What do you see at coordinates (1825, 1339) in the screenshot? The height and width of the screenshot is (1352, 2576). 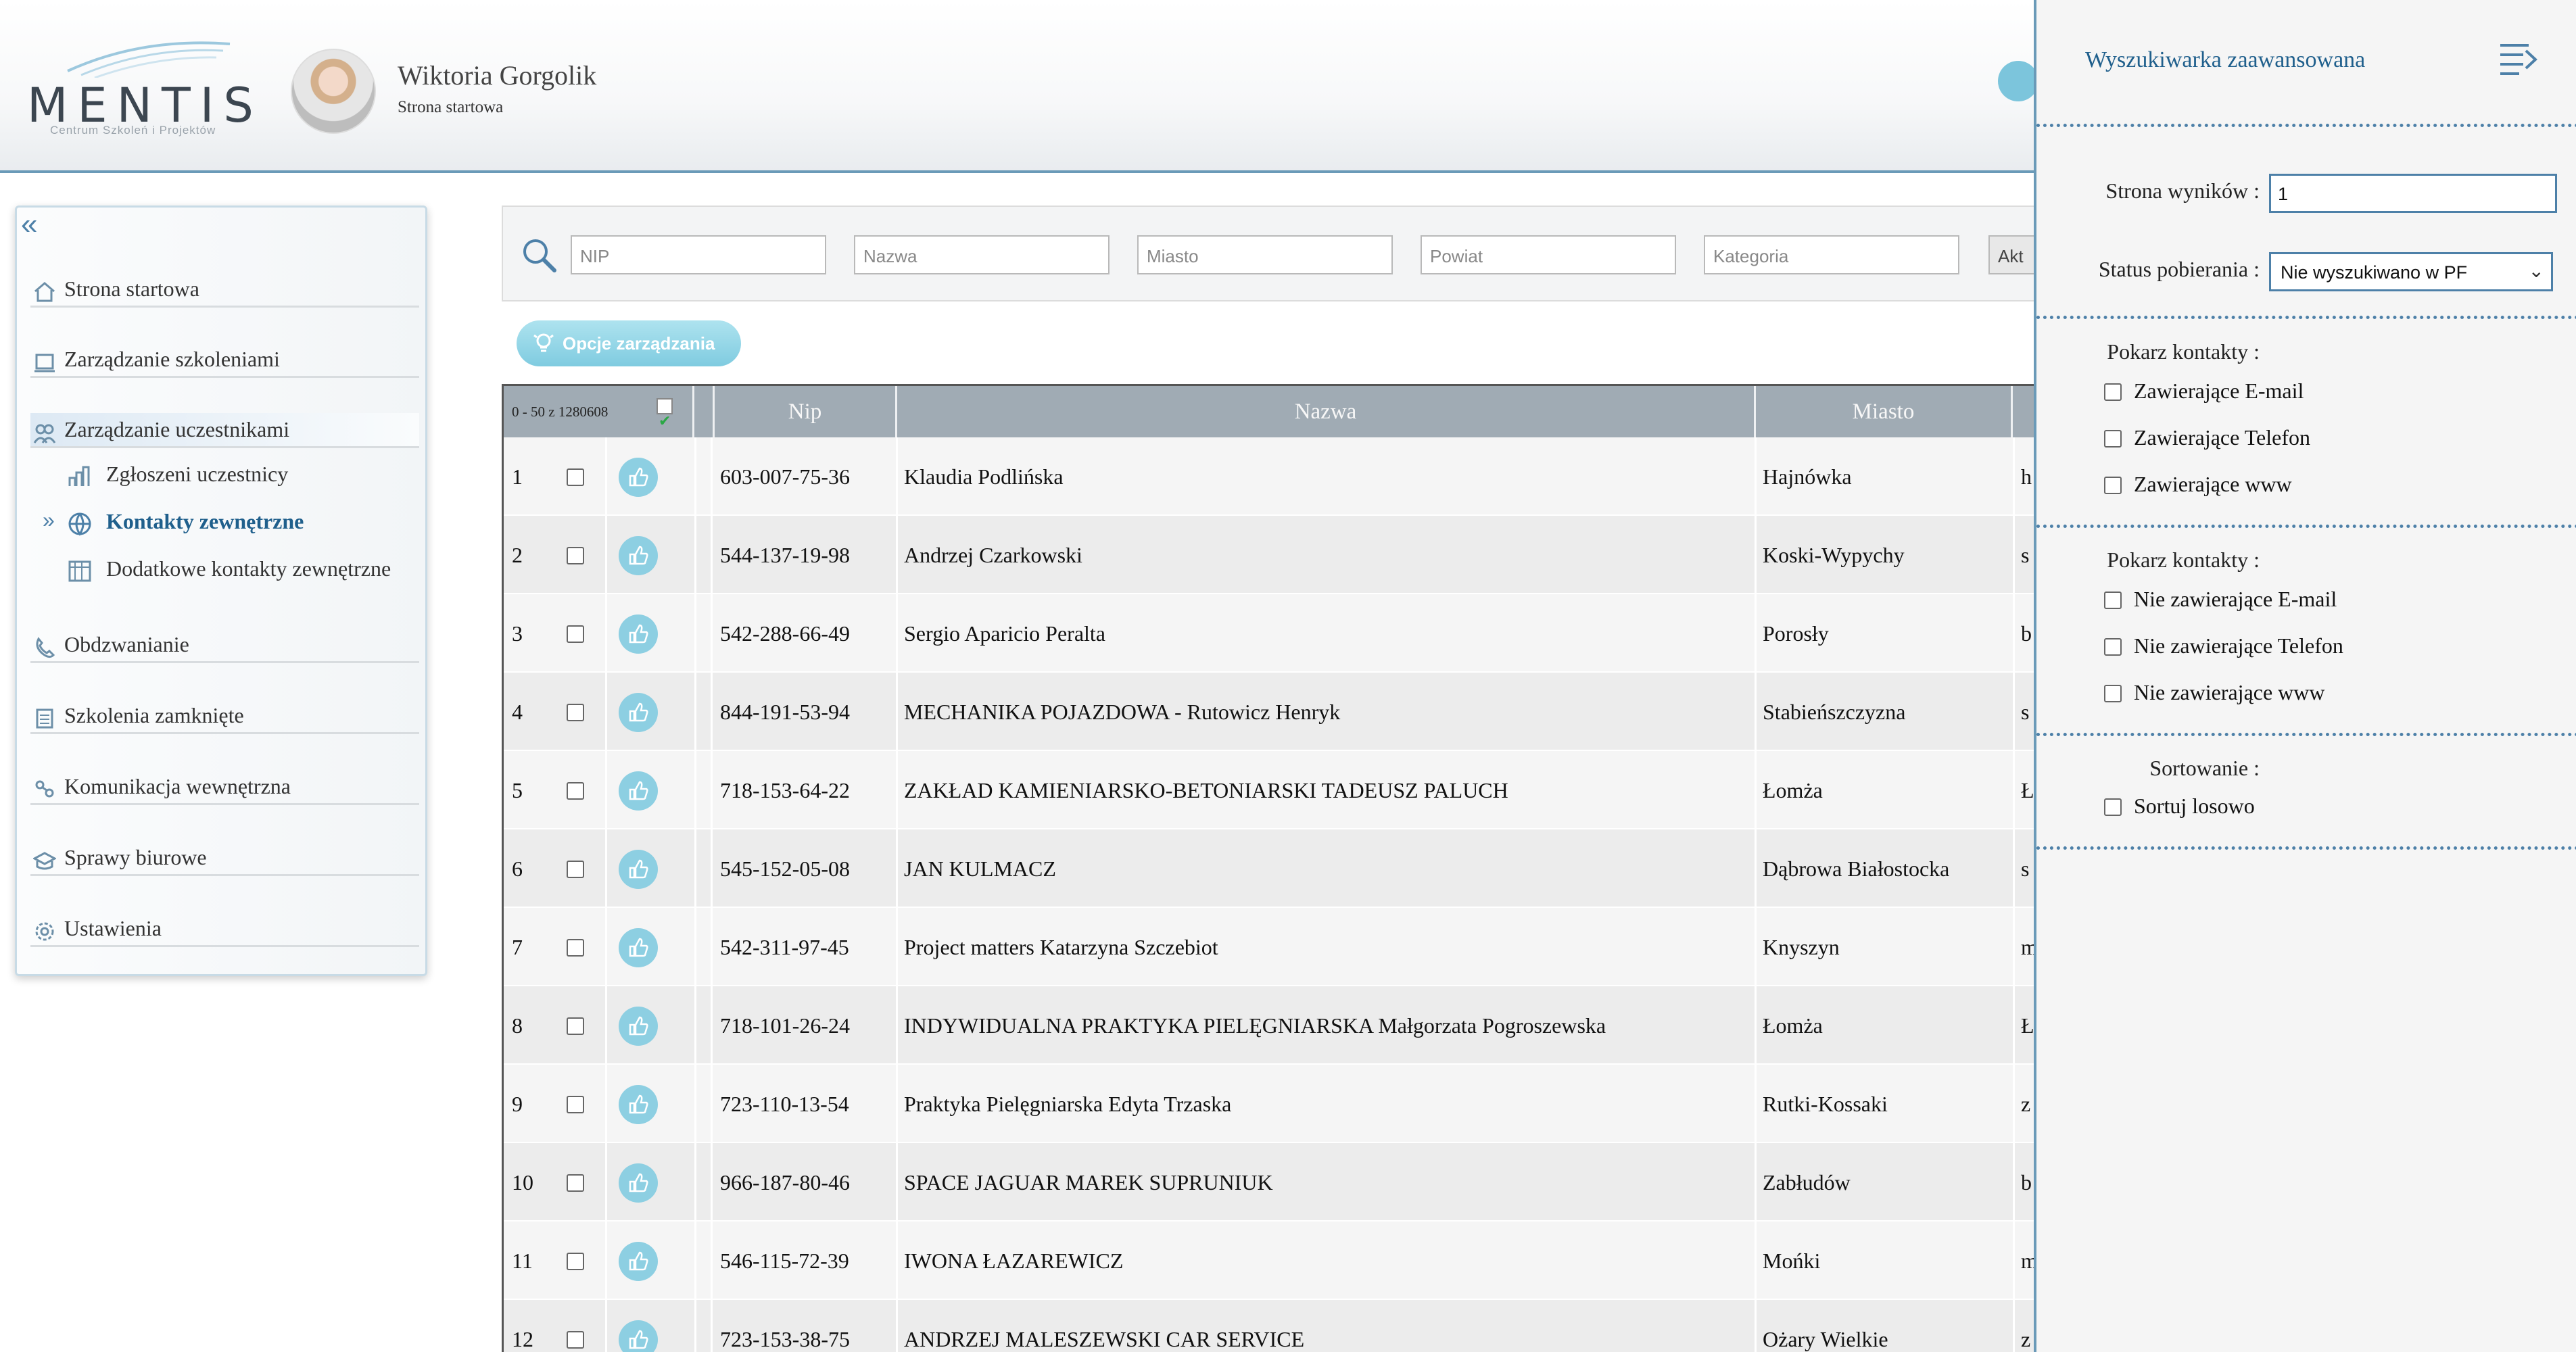 I see `row-city: Ożary Wielkie` at bounding box center [1825, 1339].